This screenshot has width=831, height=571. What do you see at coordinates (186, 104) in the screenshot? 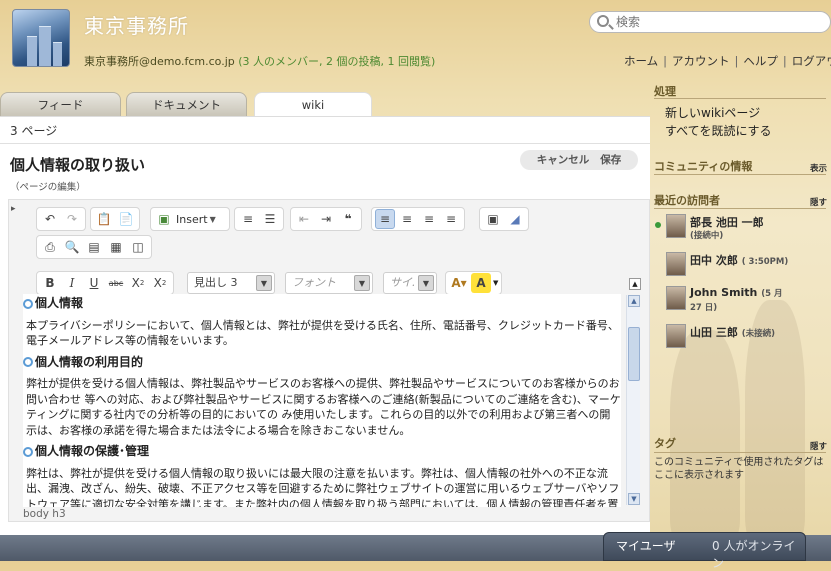
I see `tab-documents: ドキュメント` at bounding box center [186, 104].